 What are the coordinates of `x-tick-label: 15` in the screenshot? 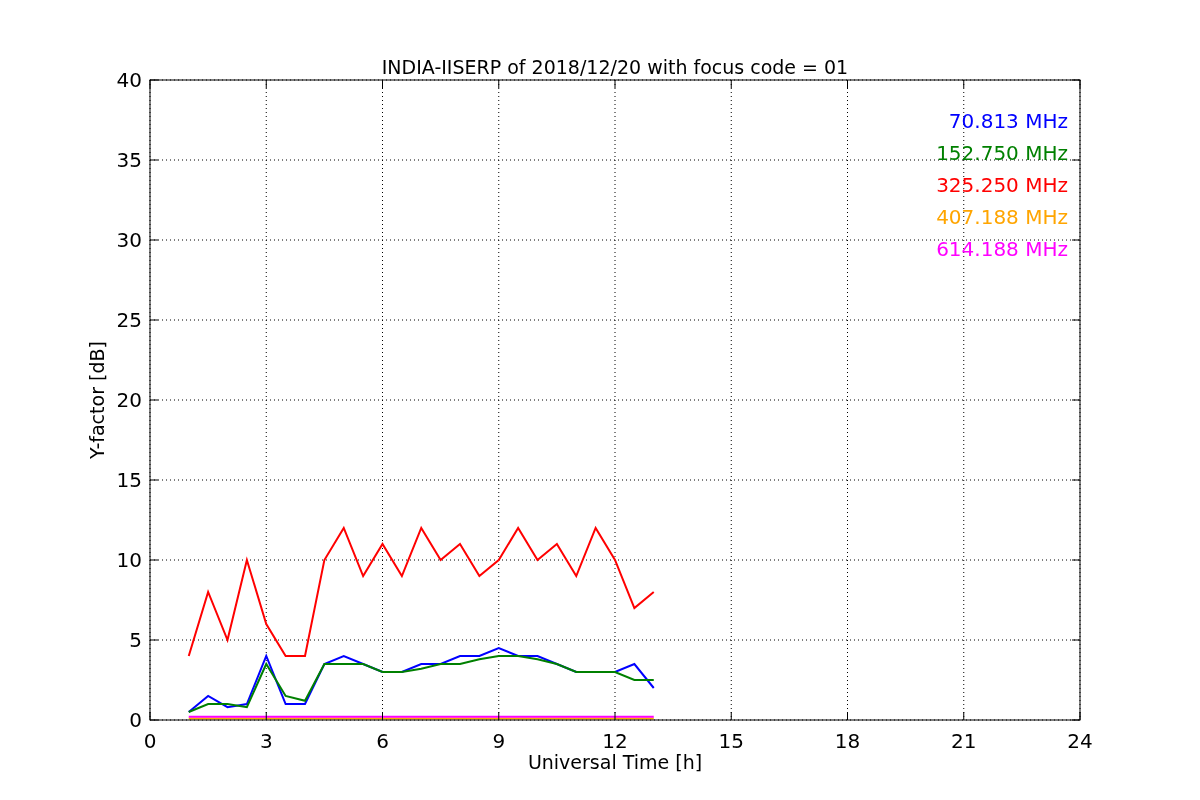 It's located at (731, 741).